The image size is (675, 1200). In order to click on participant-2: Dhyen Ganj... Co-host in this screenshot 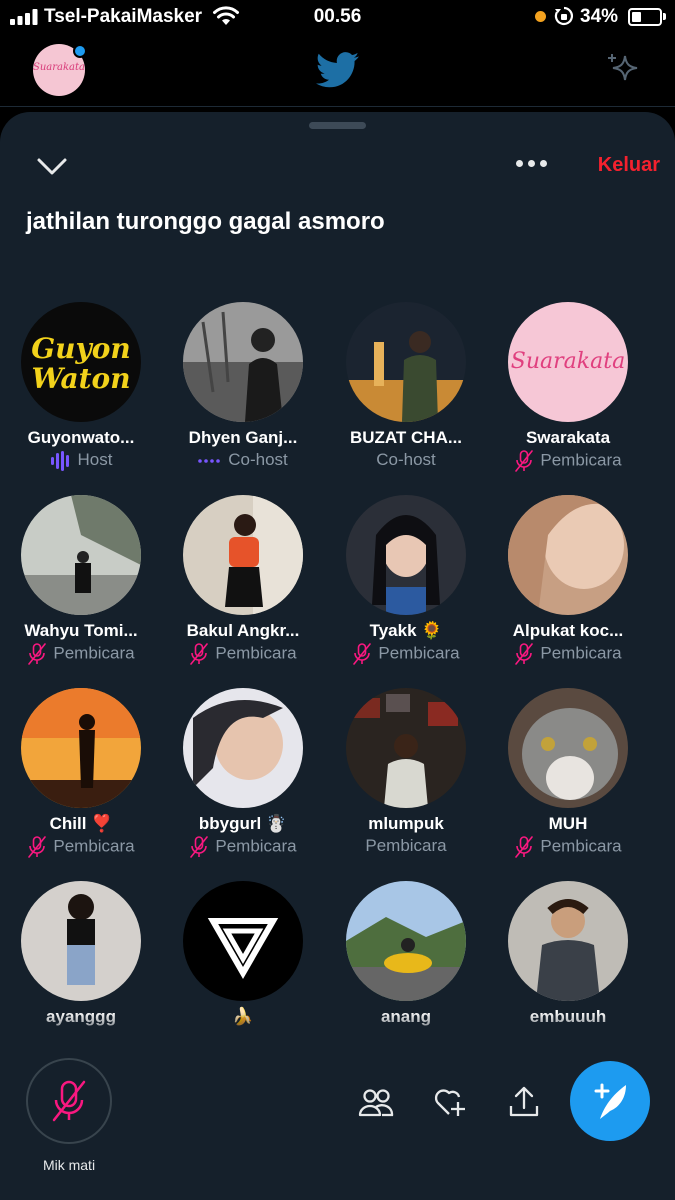, I will do `click(243, 397)`.